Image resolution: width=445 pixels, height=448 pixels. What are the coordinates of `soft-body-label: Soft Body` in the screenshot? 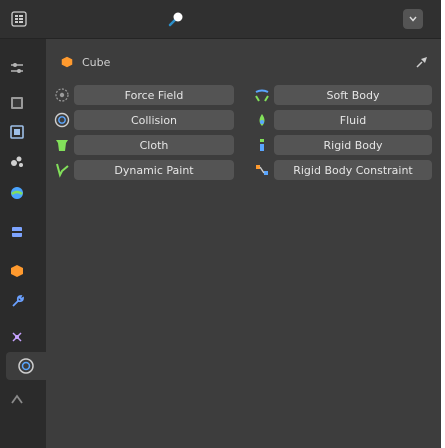 It's located at (353, 95).